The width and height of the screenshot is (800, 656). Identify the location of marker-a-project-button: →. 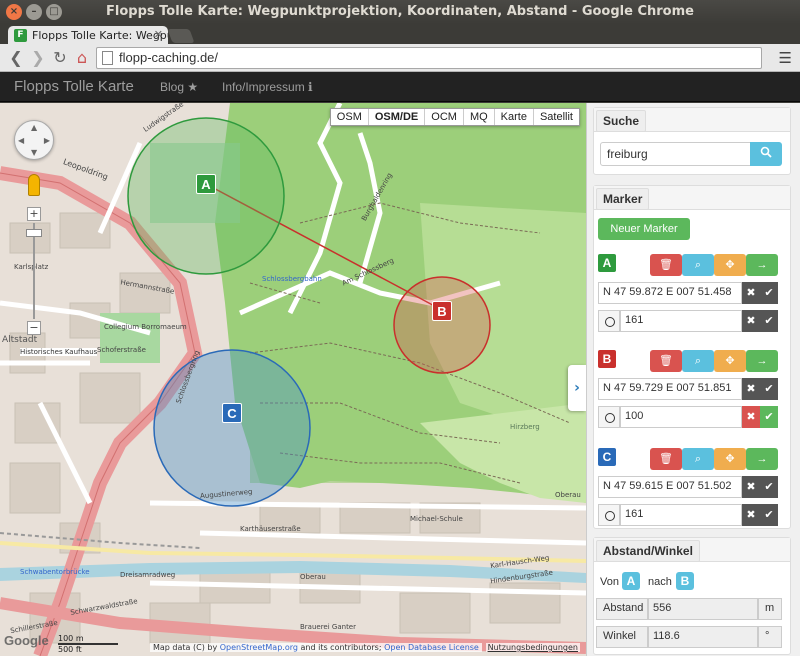
(762, 265).